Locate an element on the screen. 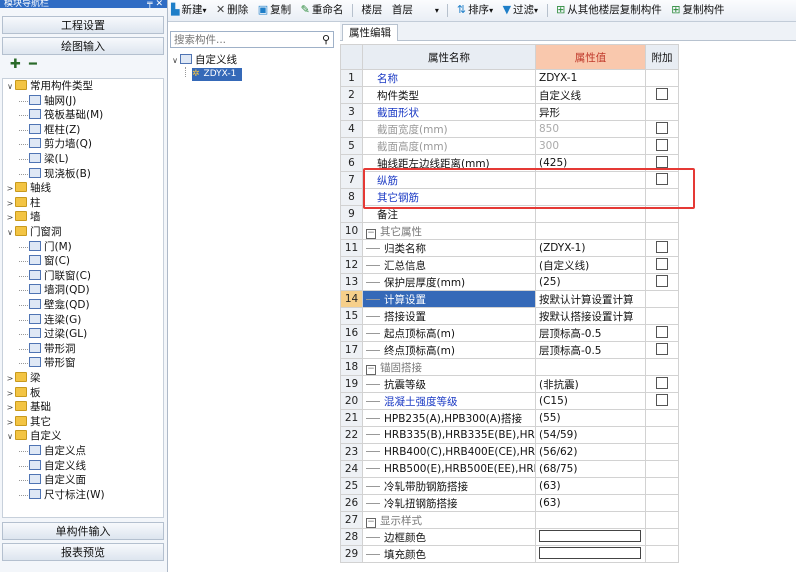 The image size is (796, 572). property-value-cell: (自定义线) is located at coordinates (590, 265).